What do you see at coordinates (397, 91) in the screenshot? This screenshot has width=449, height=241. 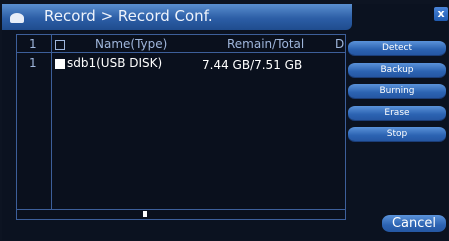 I see `burning-button: Burning` at bounding box center [397, 91].